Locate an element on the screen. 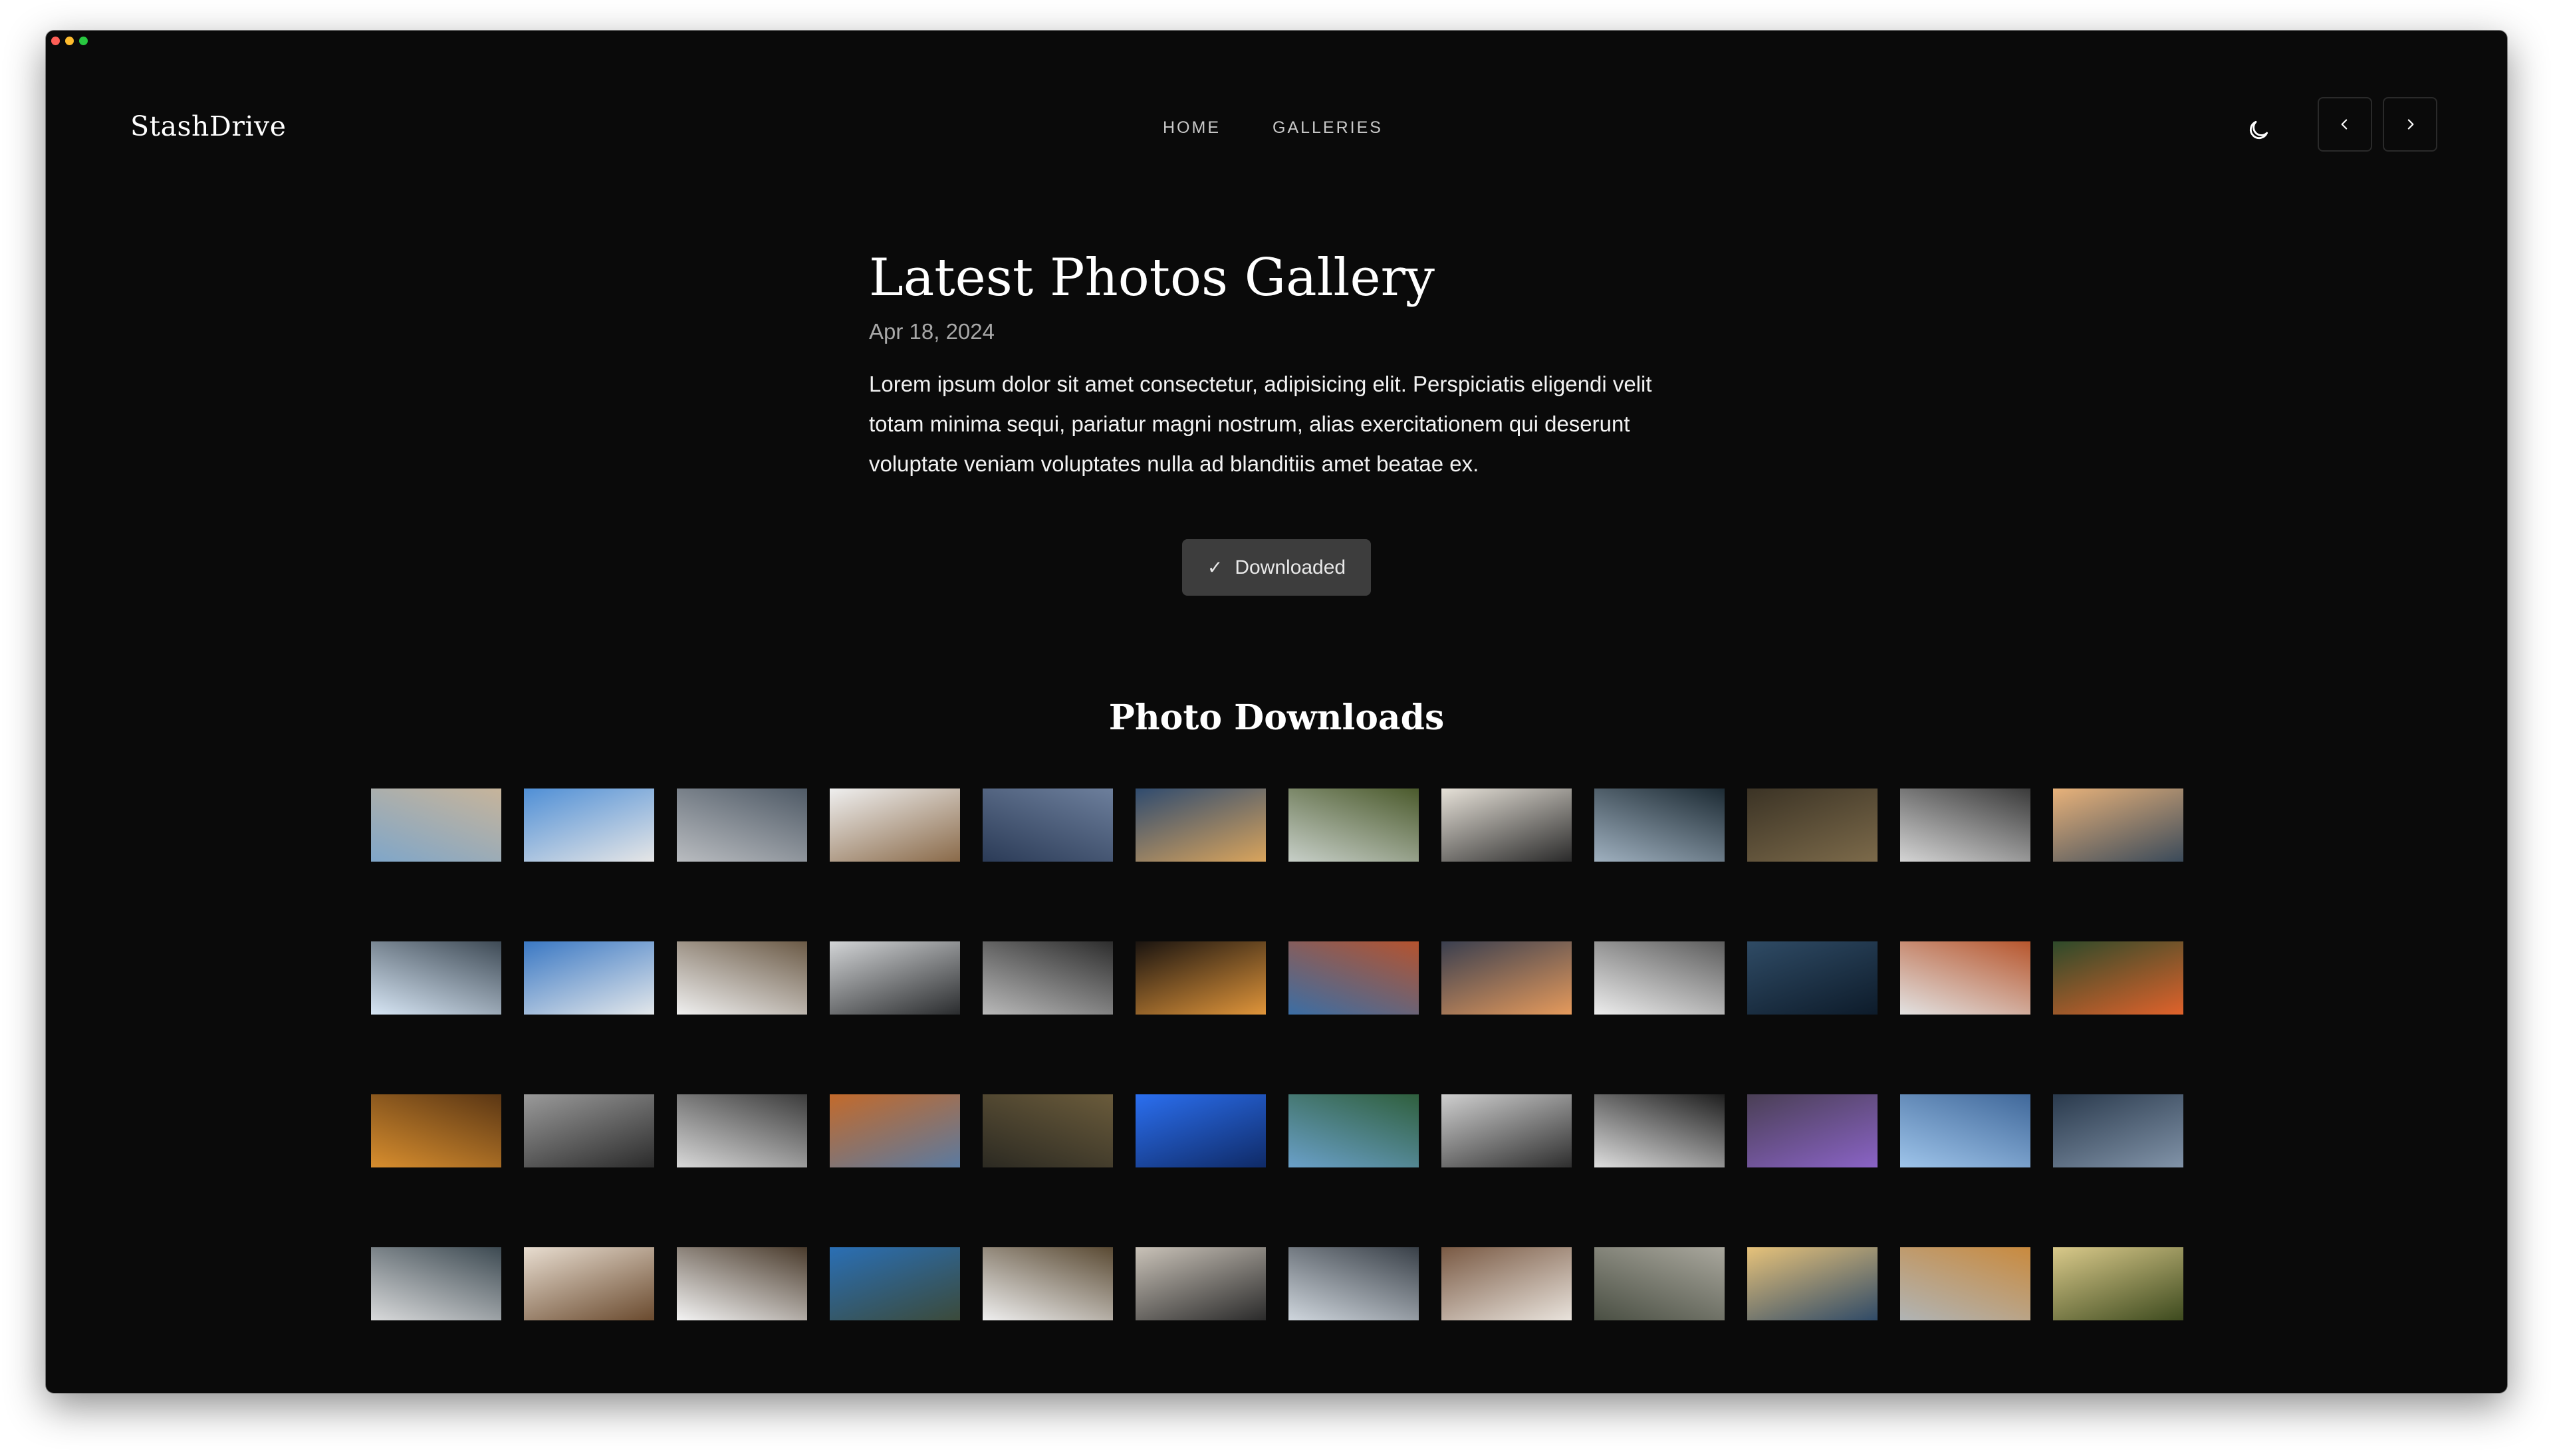  brand-logo: StashDrive is located at coordinates (208, 126).